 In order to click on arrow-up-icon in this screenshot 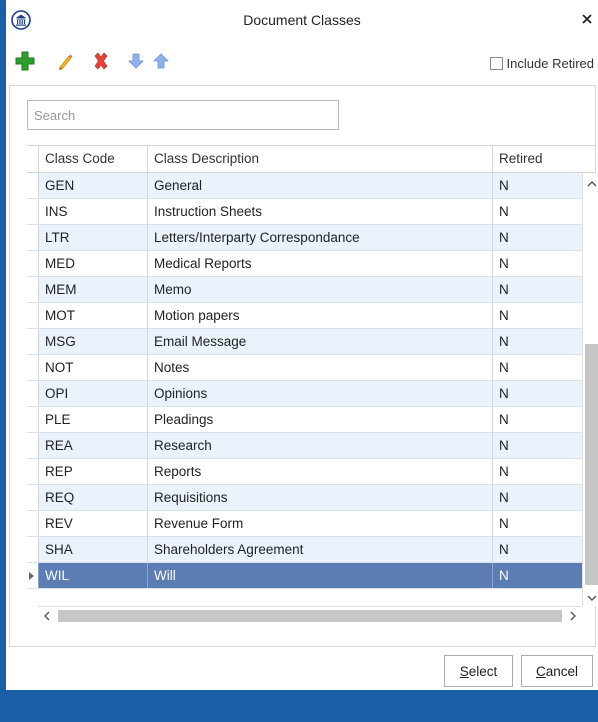, I will do `click(161, 61)`.